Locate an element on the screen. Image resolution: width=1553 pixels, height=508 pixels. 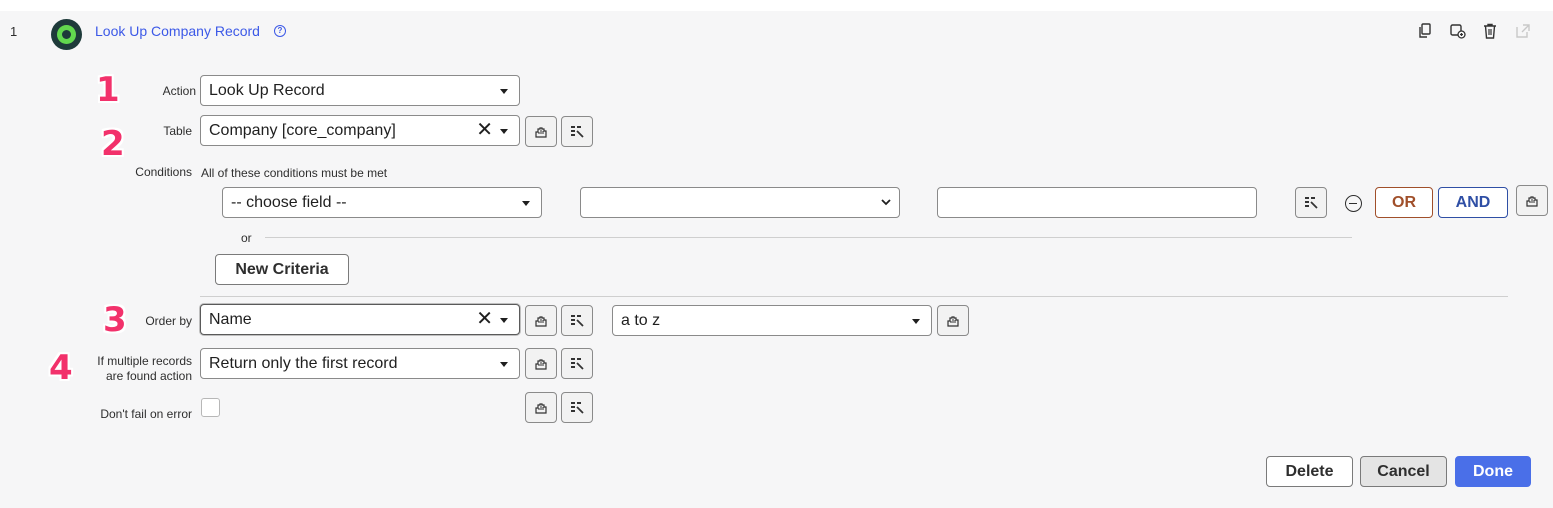
sort-direction-dynamic-button is located at coordinates (953, 320).